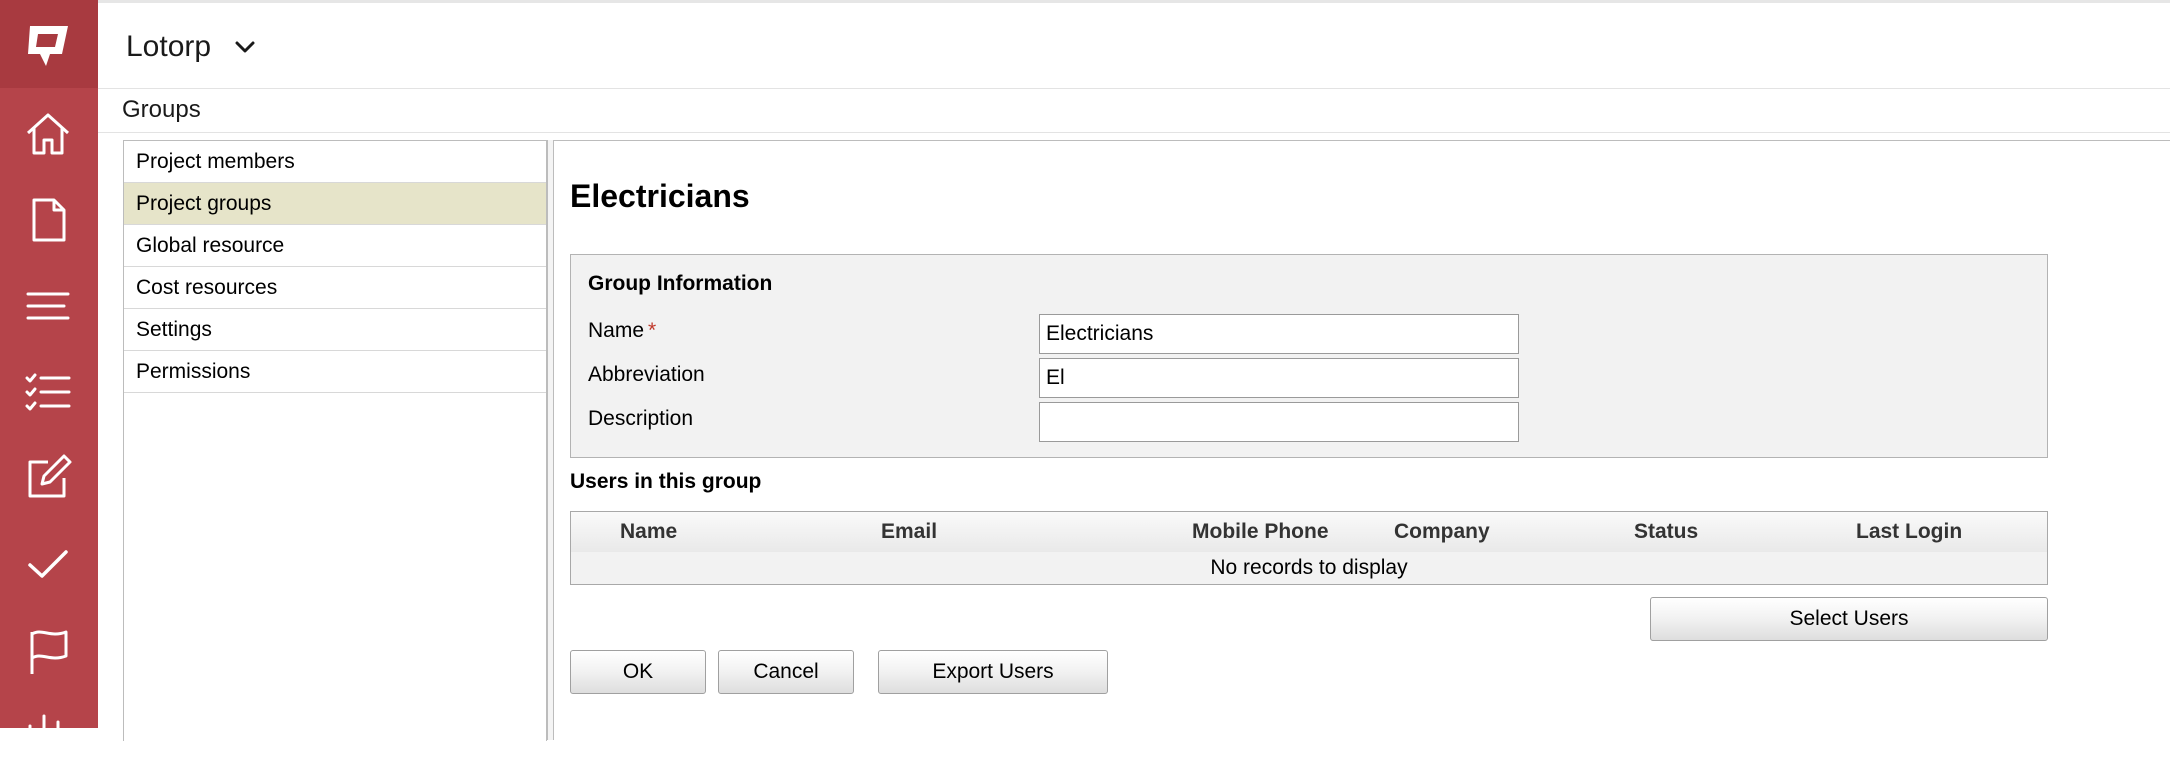 The image size is (2170, 762). I want to click on flag-icon, so click(48, 650).